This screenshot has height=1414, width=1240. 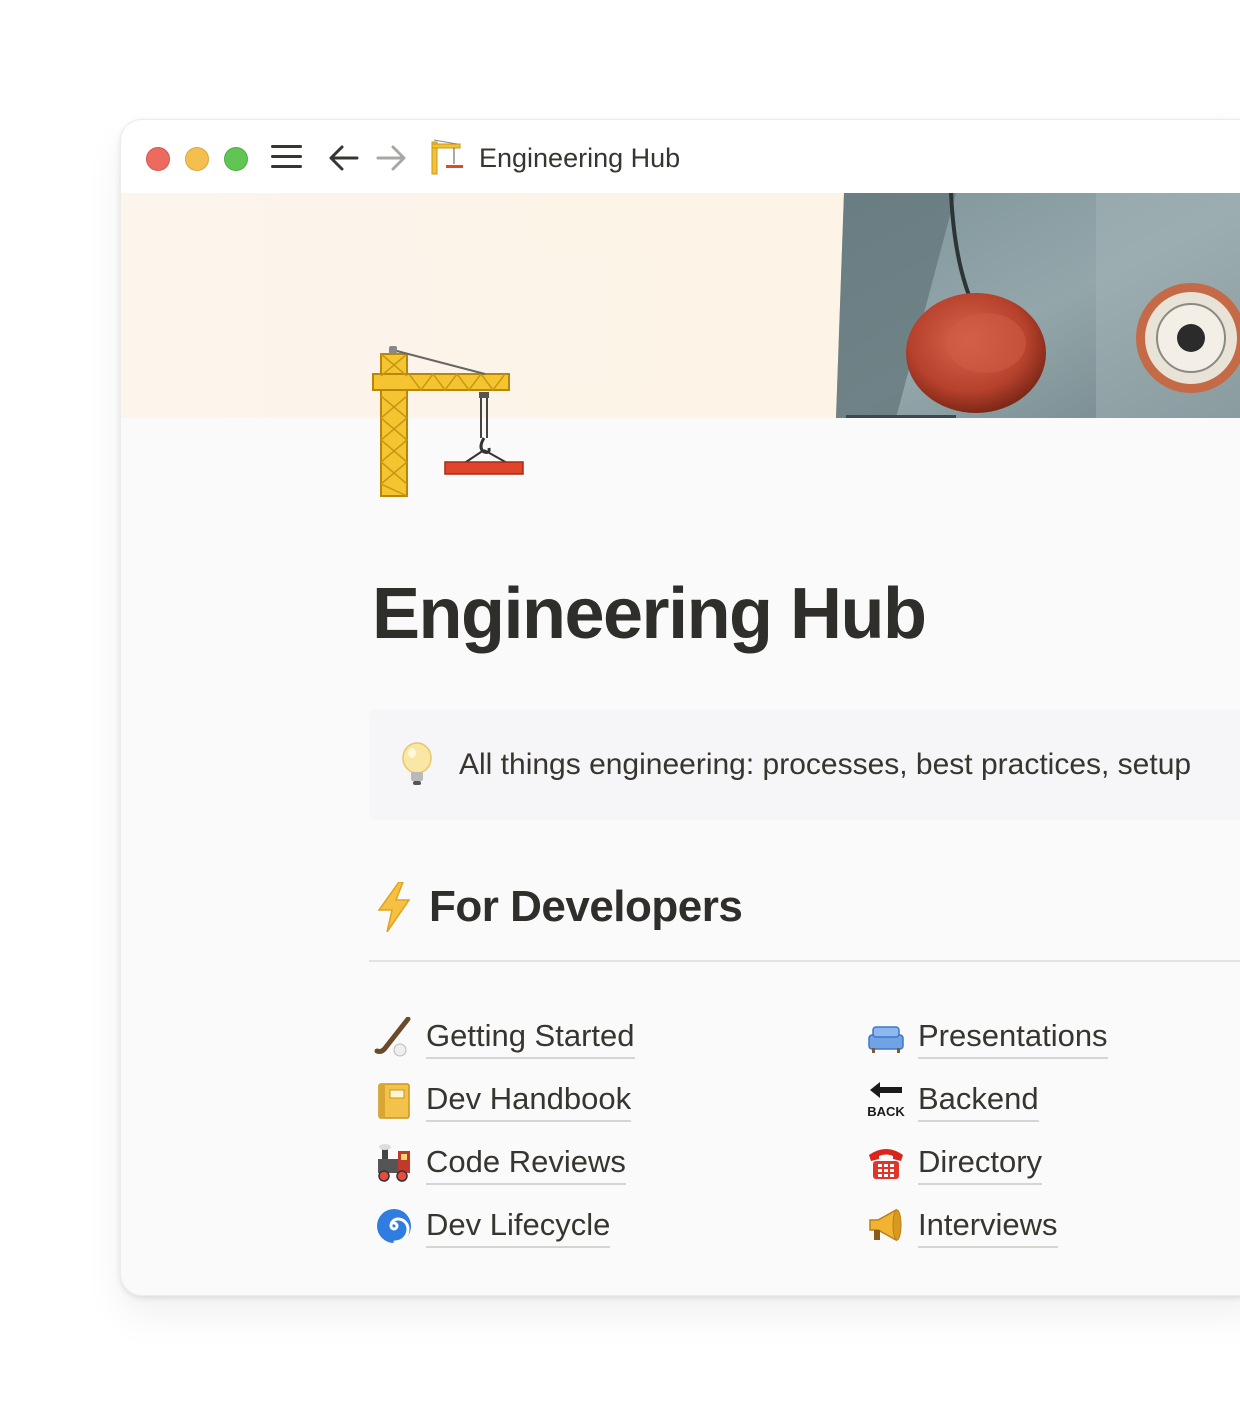 I want to click on link-label: Dev Handbook, so click(x=529, y=1100).